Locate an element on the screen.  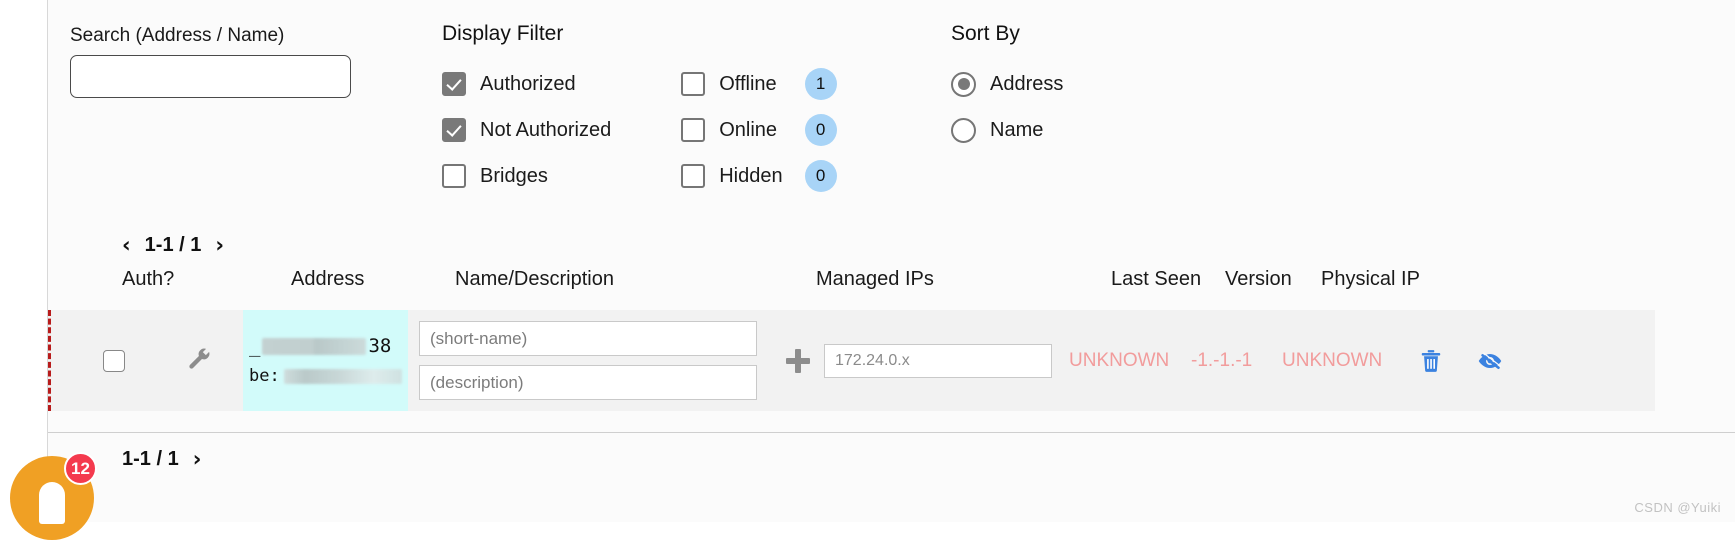
filter-label-hidden: Hidden is located at coordinates (751, 175).